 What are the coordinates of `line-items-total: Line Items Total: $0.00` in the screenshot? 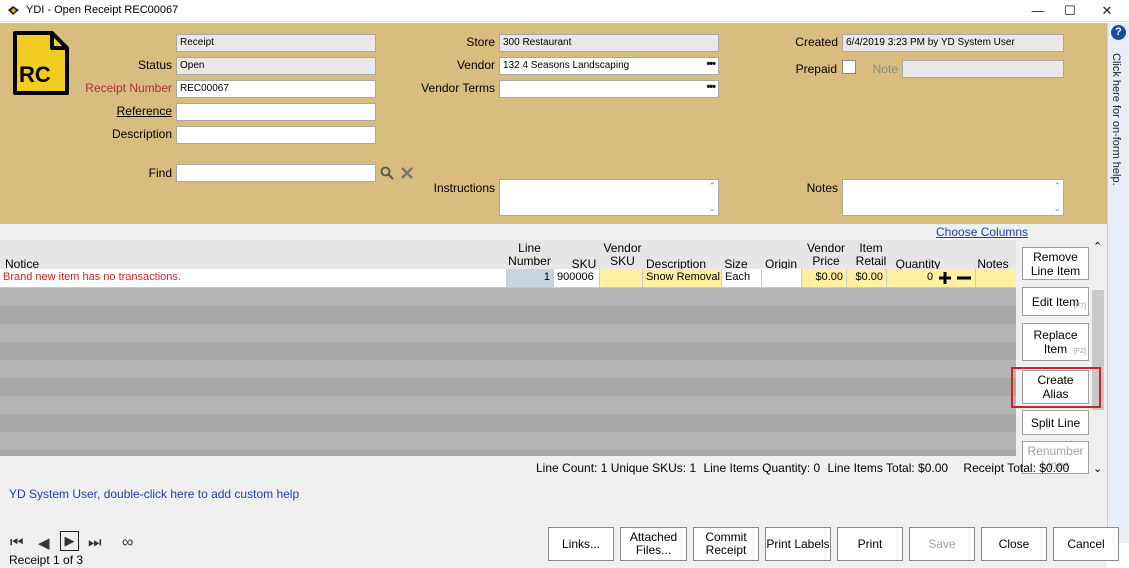 It's located at (888, 468).